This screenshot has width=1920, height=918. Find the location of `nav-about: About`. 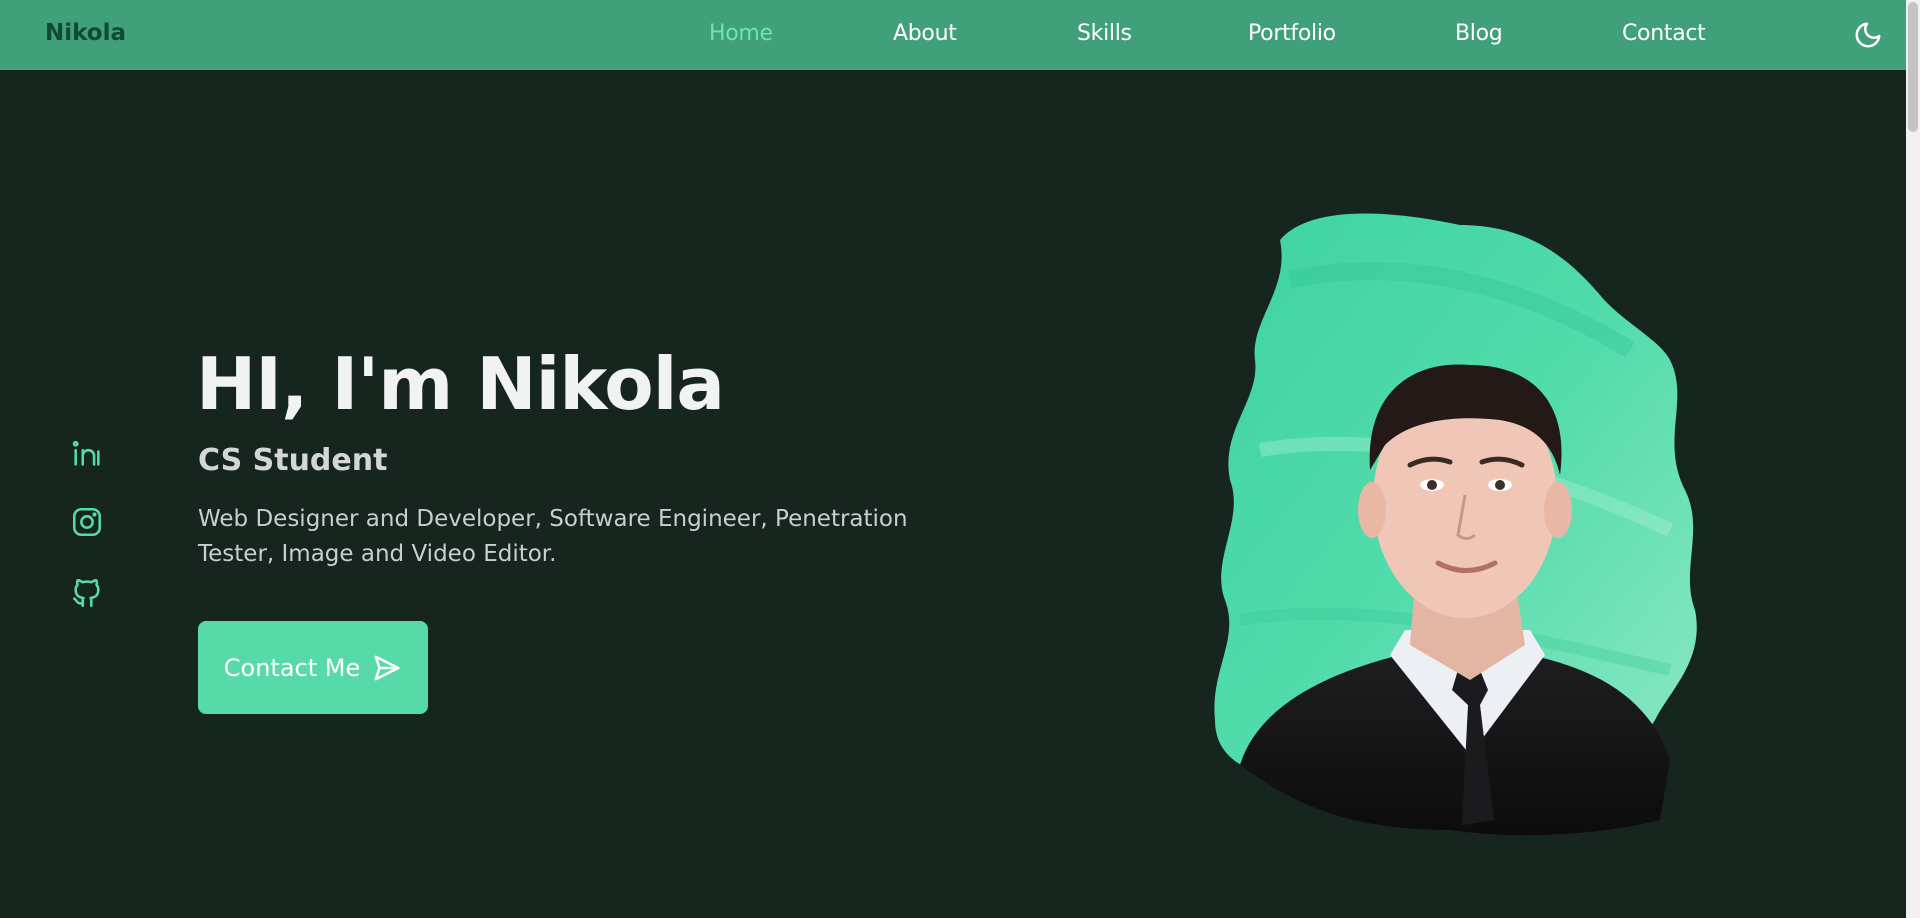

nav-about: About is located at coordinates (925, 33).